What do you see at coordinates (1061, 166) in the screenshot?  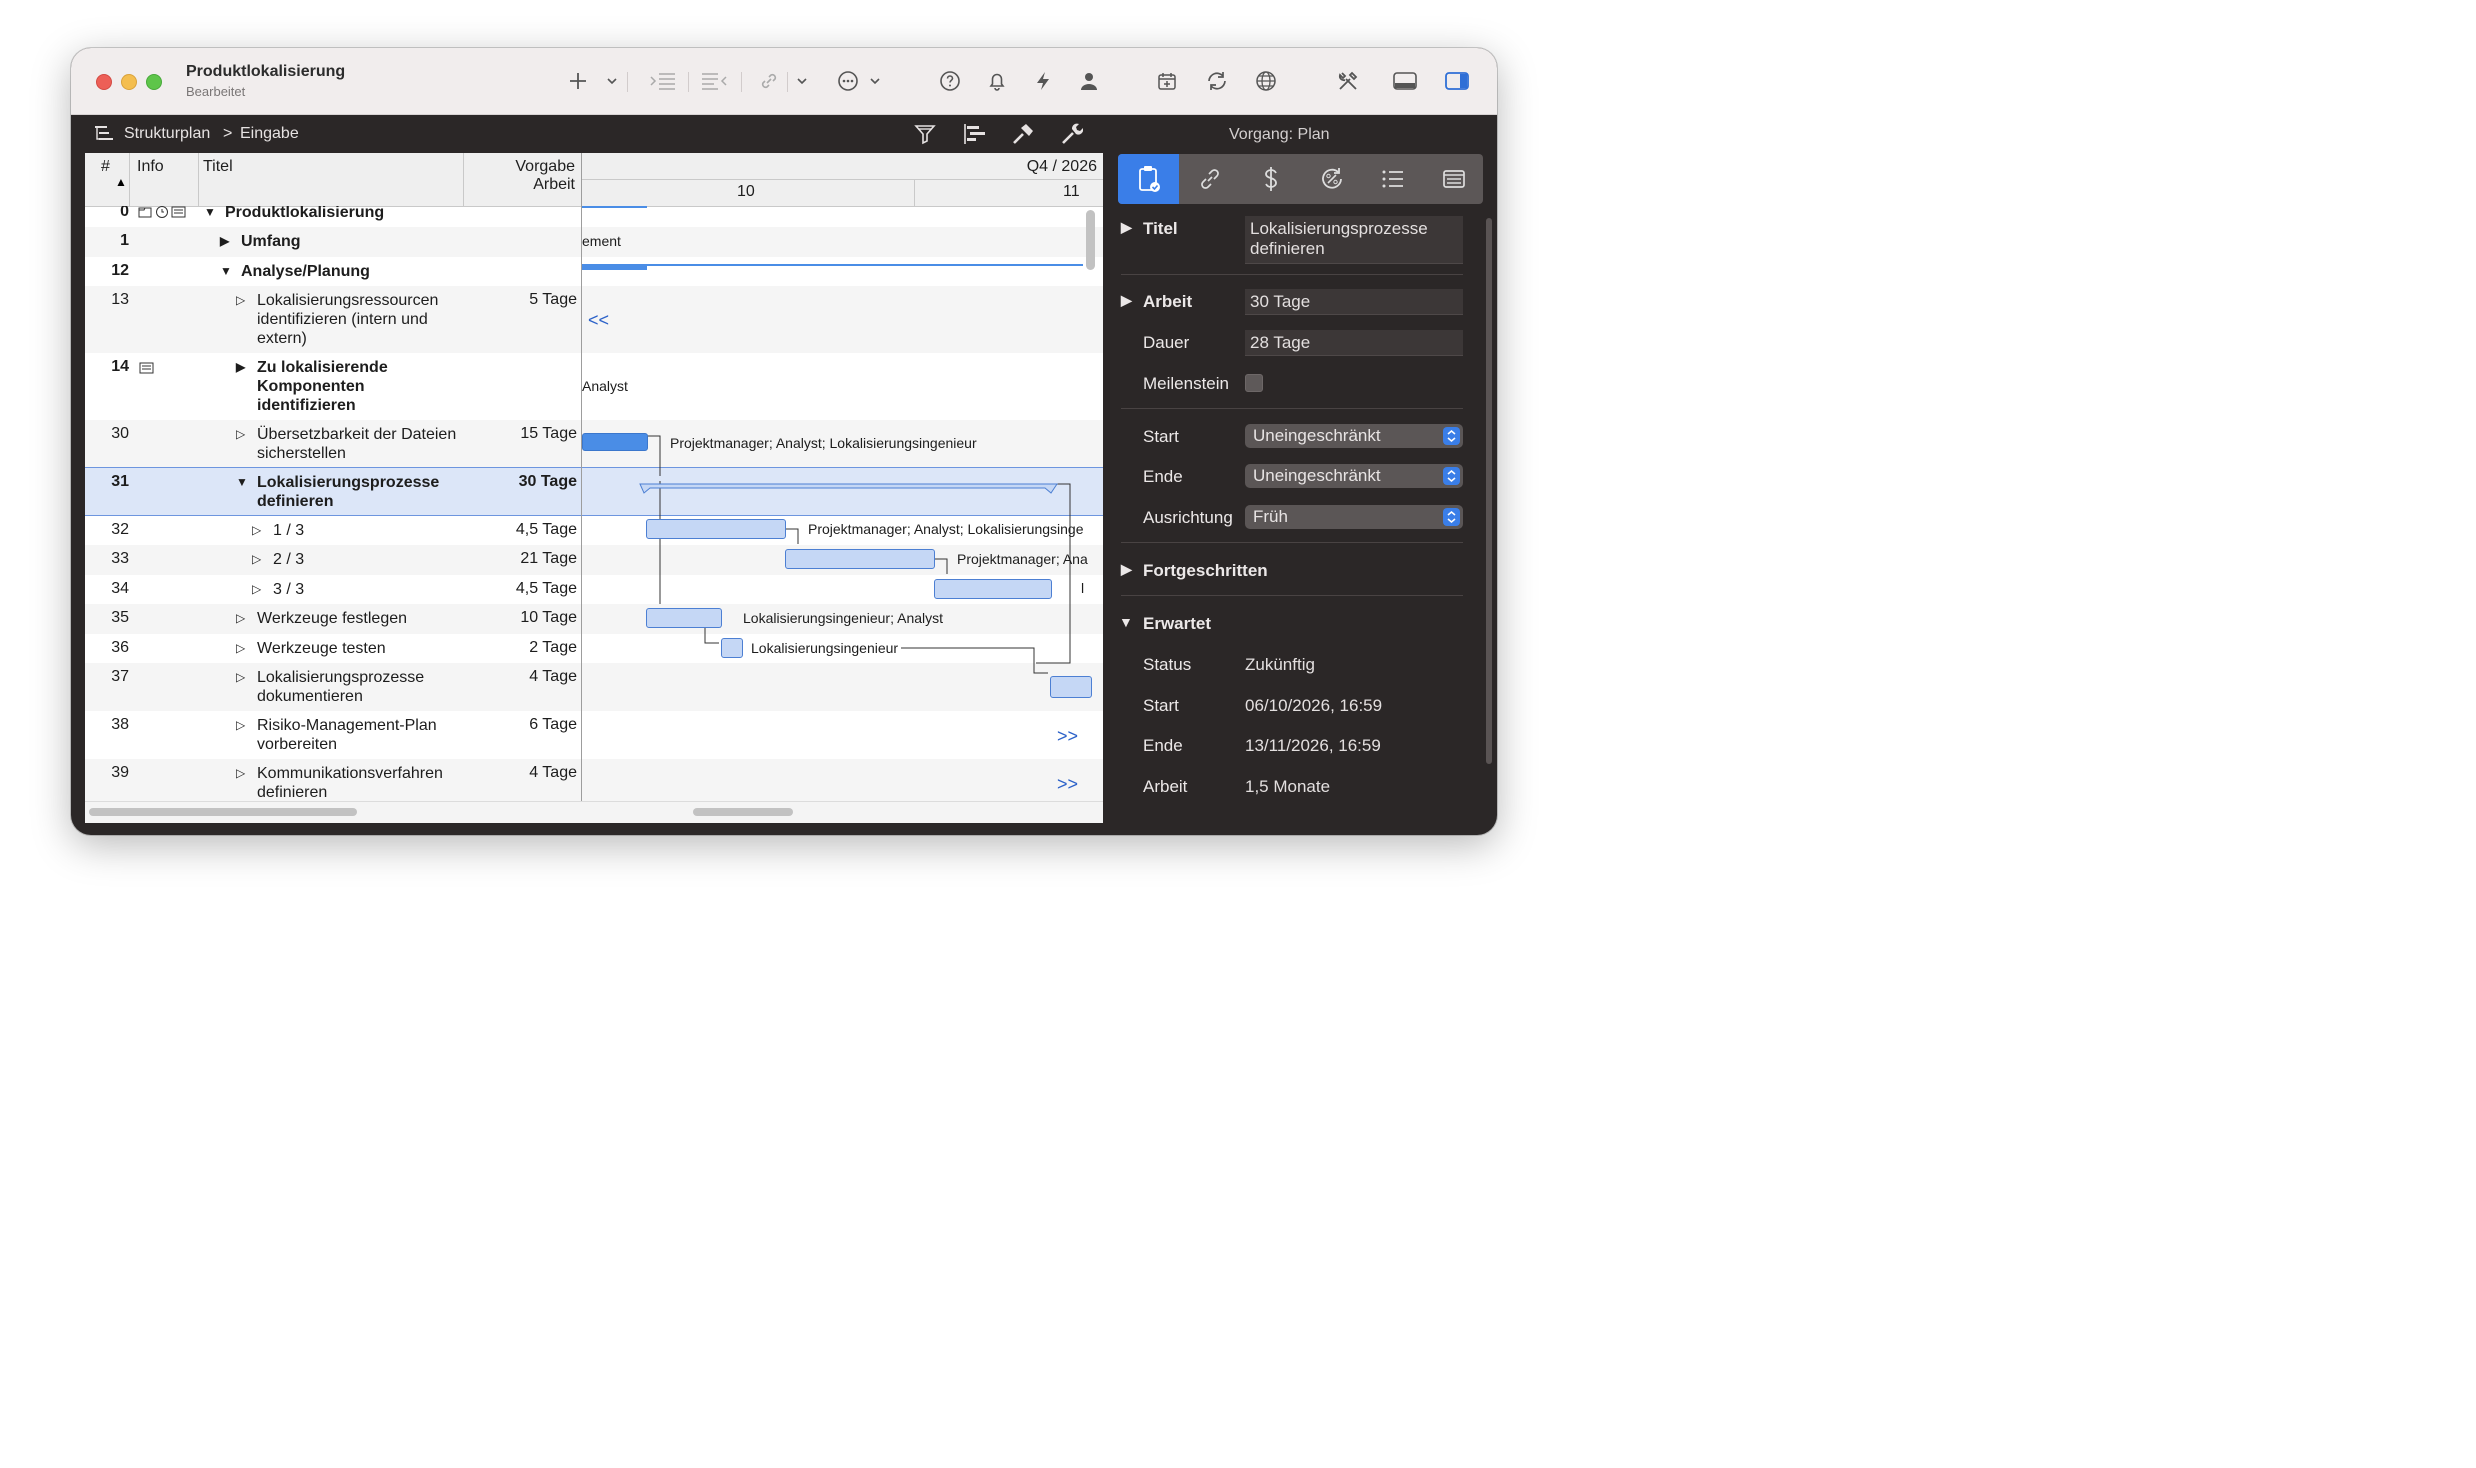 I see `timescale-quarter: Q4 / 2026` at bounding box center [1061, 166].